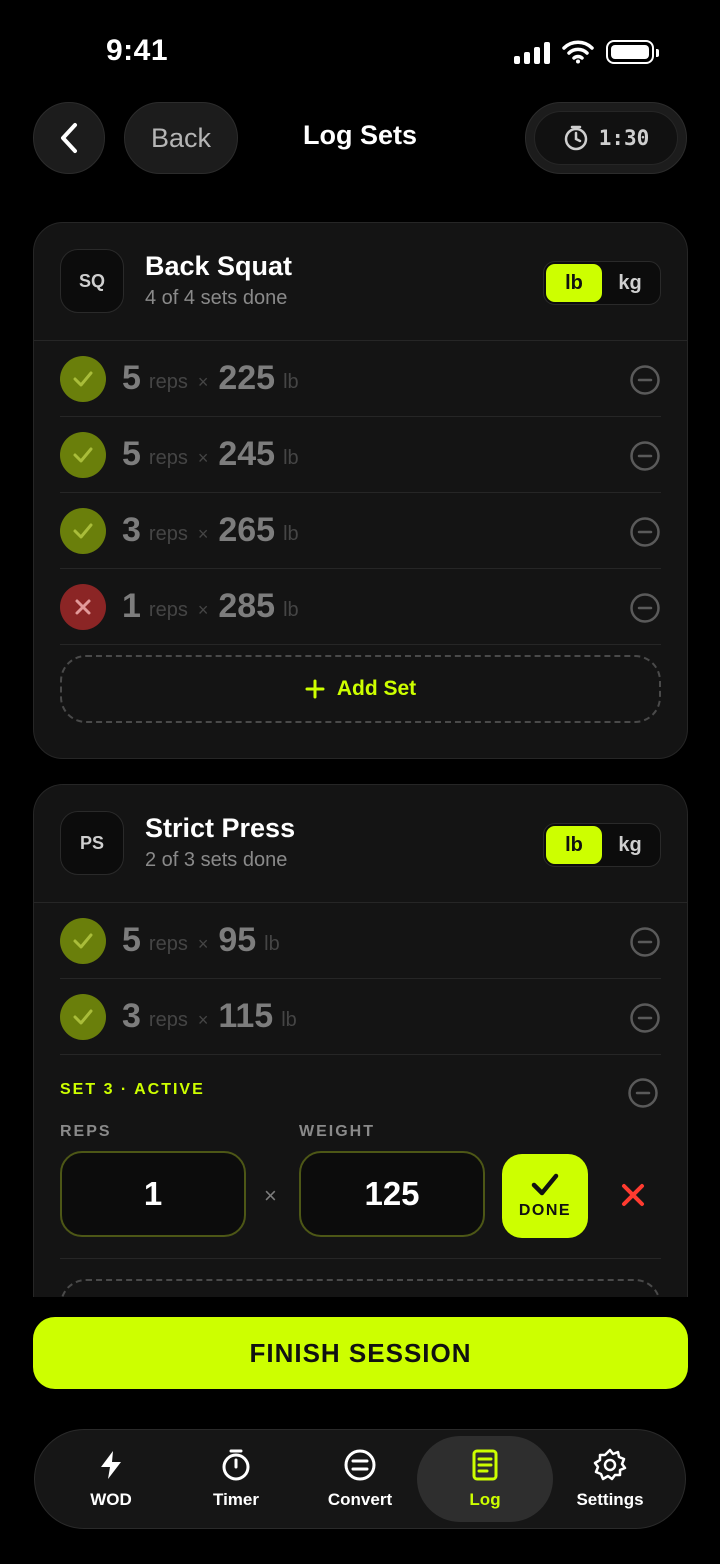 The width and height of the screenshot is (720, 1564). Describe the element at coordinates (485, 1479) in the screenshot. I see `tab-log: Log` at that location.